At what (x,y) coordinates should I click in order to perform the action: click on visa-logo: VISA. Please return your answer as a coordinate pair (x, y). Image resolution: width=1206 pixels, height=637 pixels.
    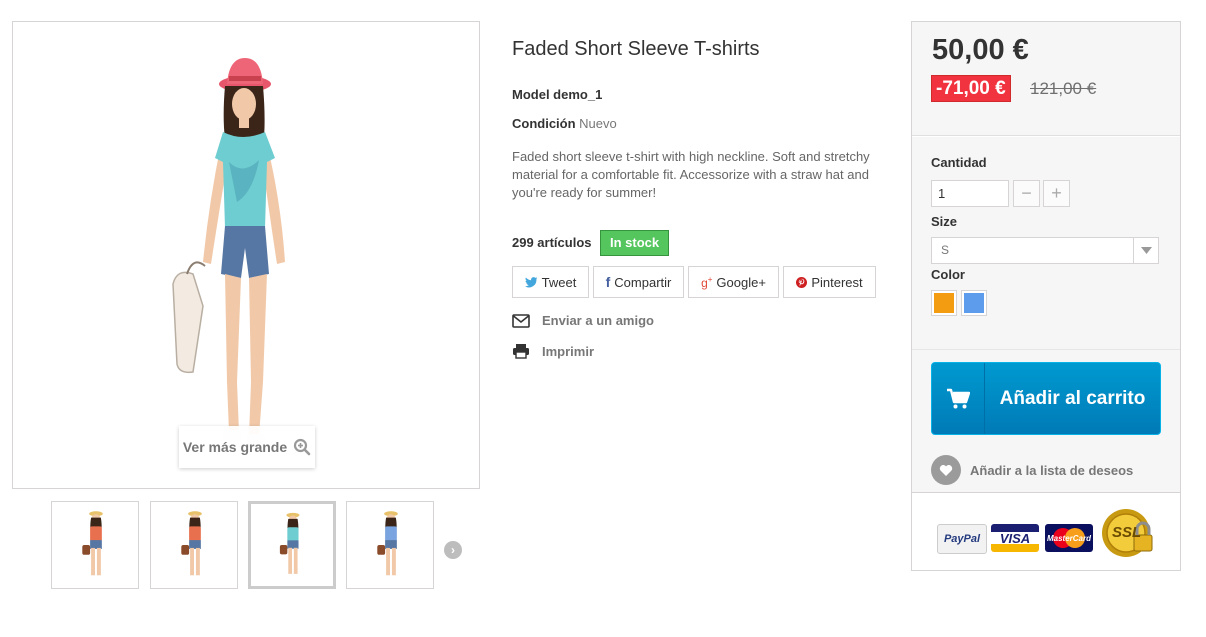
    Looking at the image, I should click on (1015, 538).